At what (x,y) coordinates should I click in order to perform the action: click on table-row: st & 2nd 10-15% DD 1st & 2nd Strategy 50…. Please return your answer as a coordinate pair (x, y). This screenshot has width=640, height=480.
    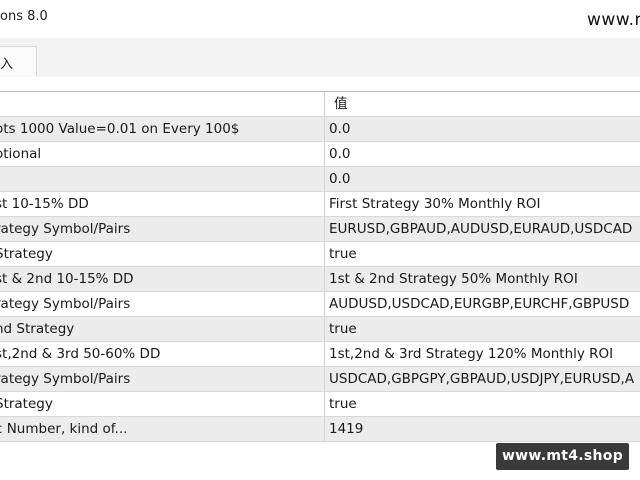
    Looking at the image, I should click on (320, 279).